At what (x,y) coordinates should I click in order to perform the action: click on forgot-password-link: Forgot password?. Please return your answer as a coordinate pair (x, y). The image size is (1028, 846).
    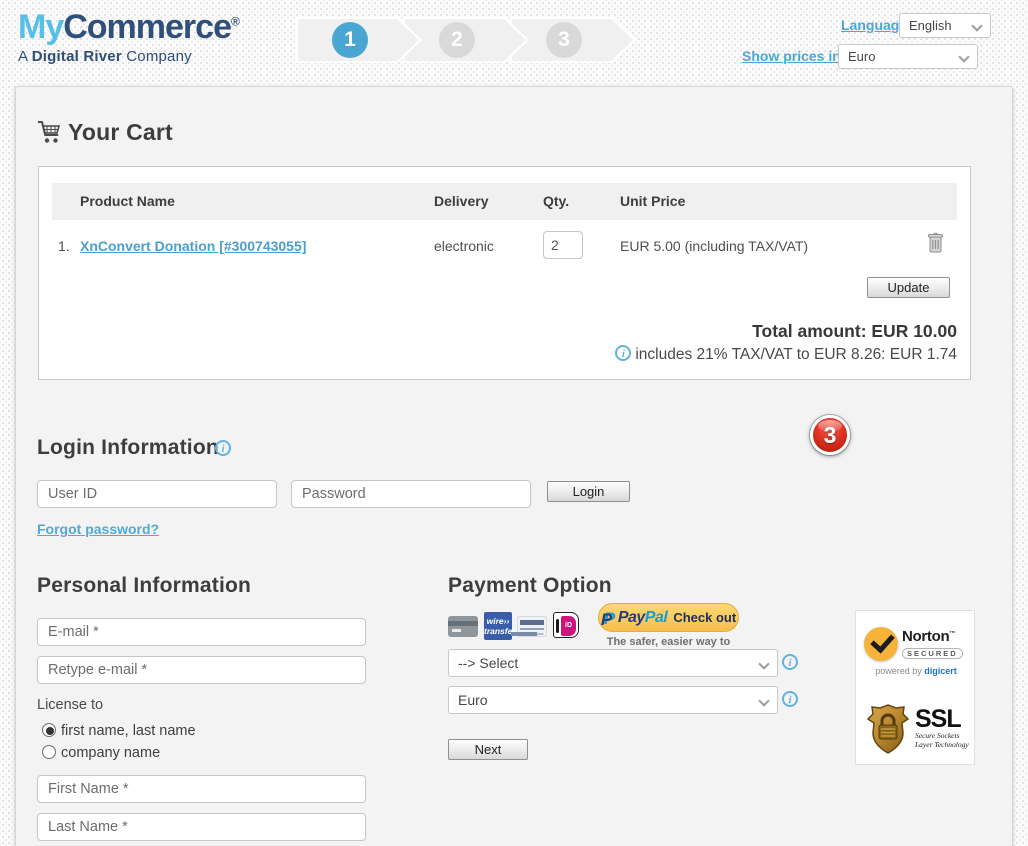
    Looking at the image, I should click on (98, 529).